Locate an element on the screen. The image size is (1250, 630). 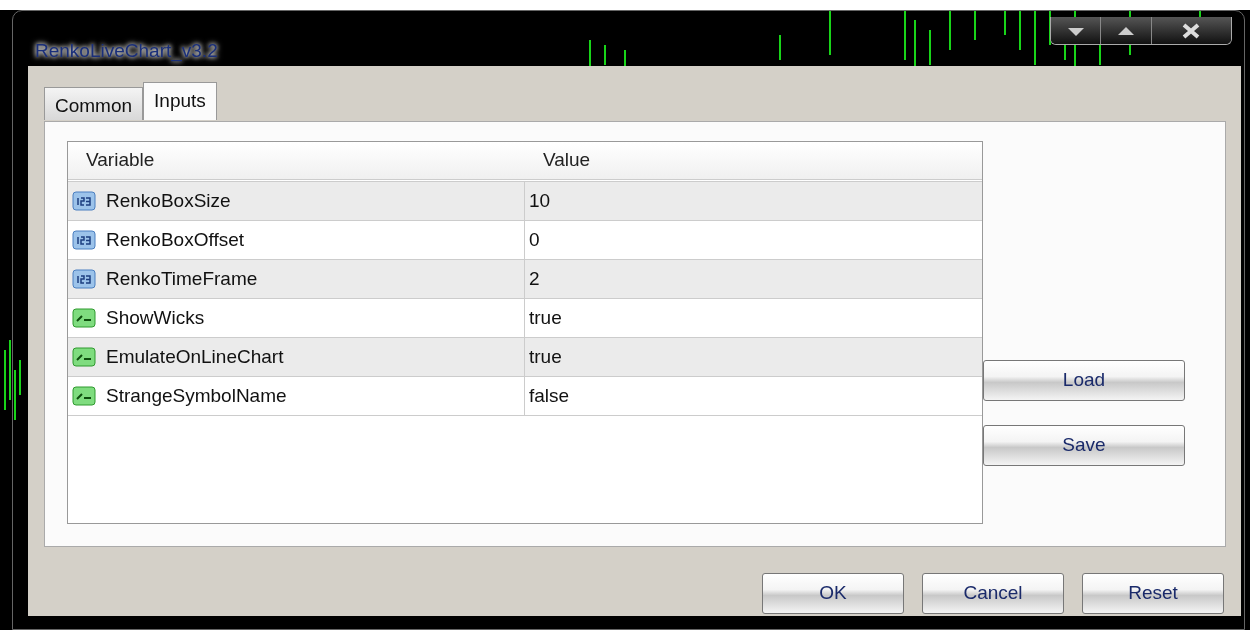
maximize-icon is located at coordinates (1126, 30).